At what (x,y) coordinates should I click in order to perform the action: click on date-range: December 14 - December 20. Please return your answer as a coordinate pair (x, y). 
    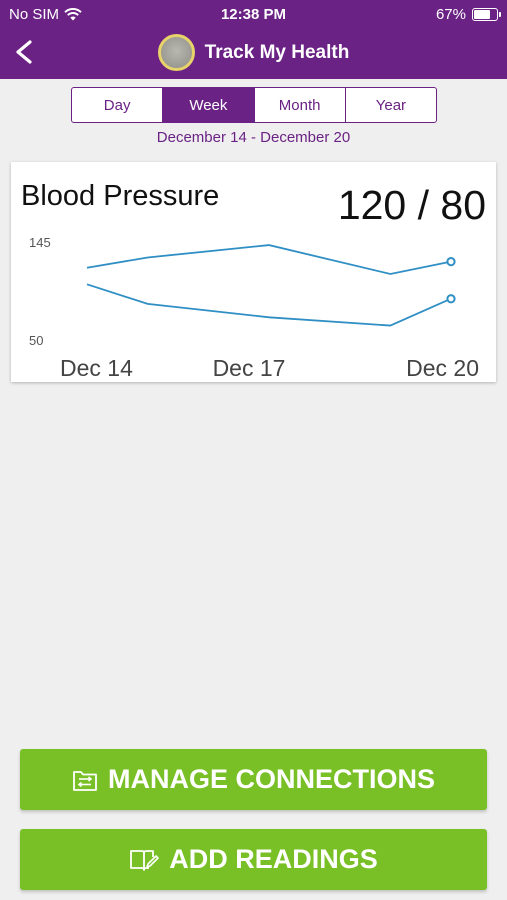
    Looking at the image, I should click on (253, 137).